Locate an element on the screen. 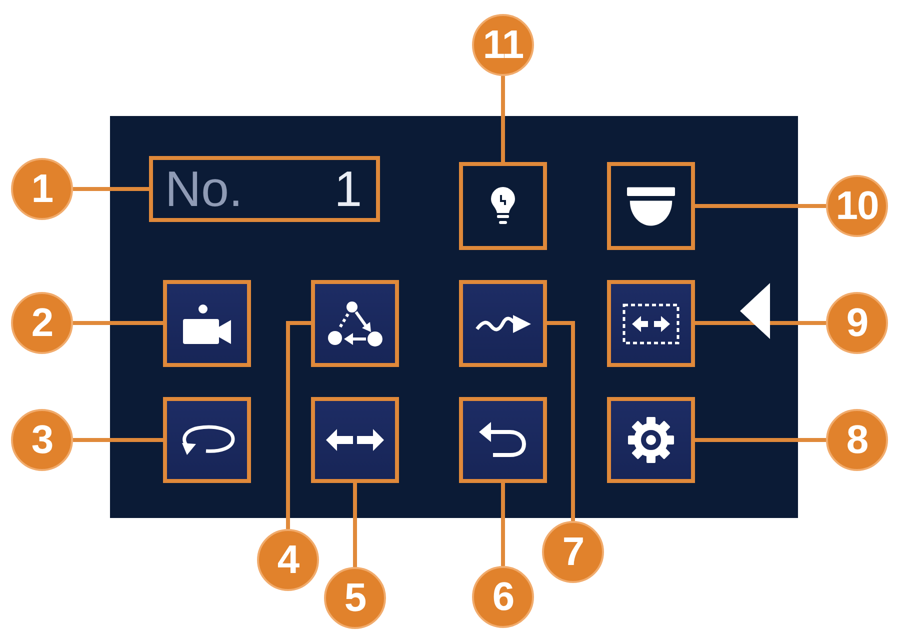 The height and width of the screenshot is (631, 901). back-arrow-button is located at coordinates (503, 440).